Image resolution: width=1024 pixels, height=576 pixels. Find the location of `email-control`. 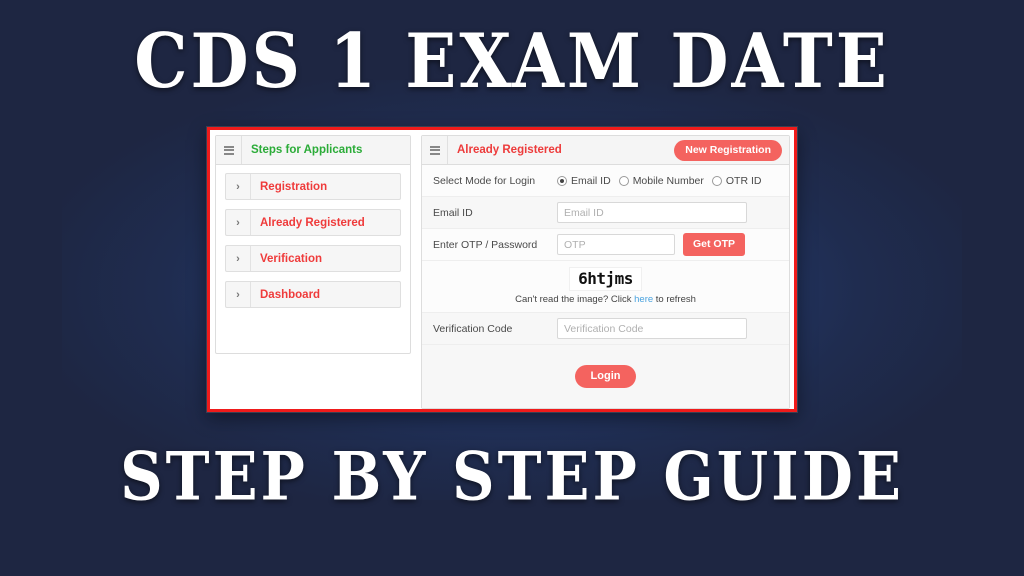

email-control is located at coordinates (667, 212).